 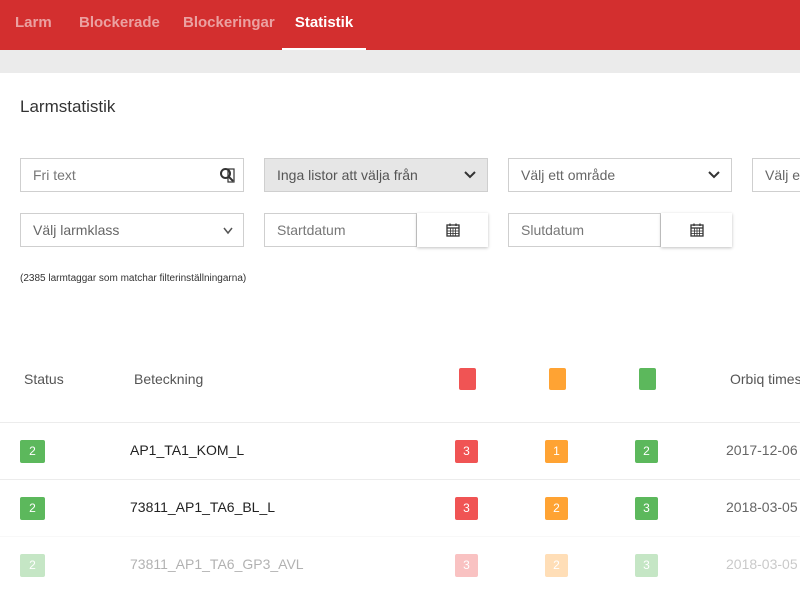 What do you see at coordinates (620, 175) in the screenshot?
I see `area-select: Välj ett område` at bounding box center [620, 175].